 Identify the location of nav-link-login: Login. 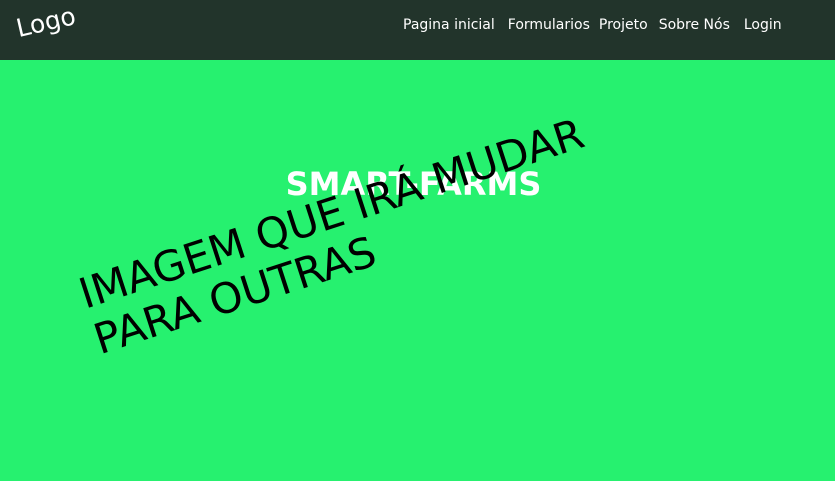
(763, 25).